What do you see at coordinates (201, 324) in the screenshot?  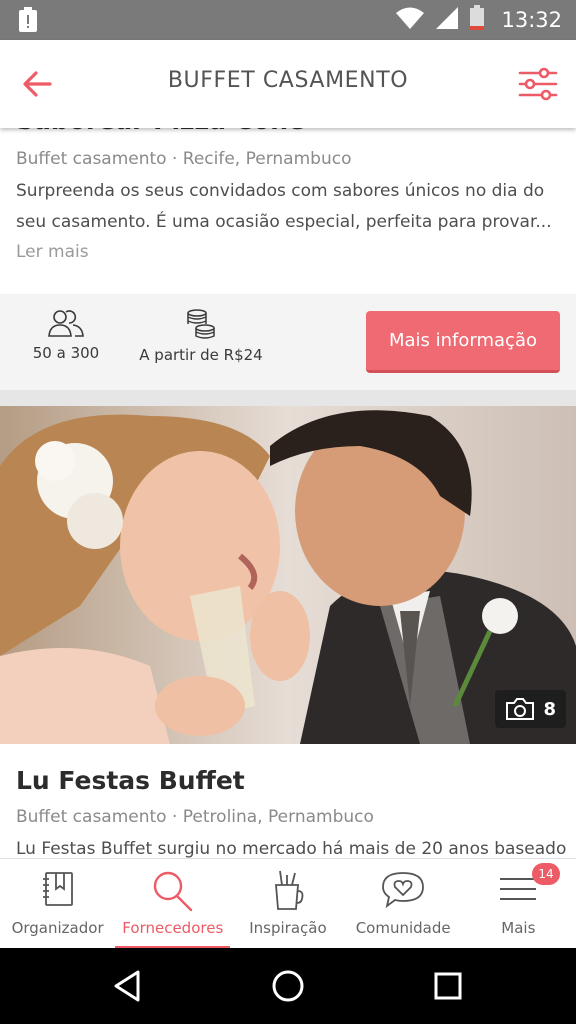 I see `coins-icon` at bounding box center [201, 324].